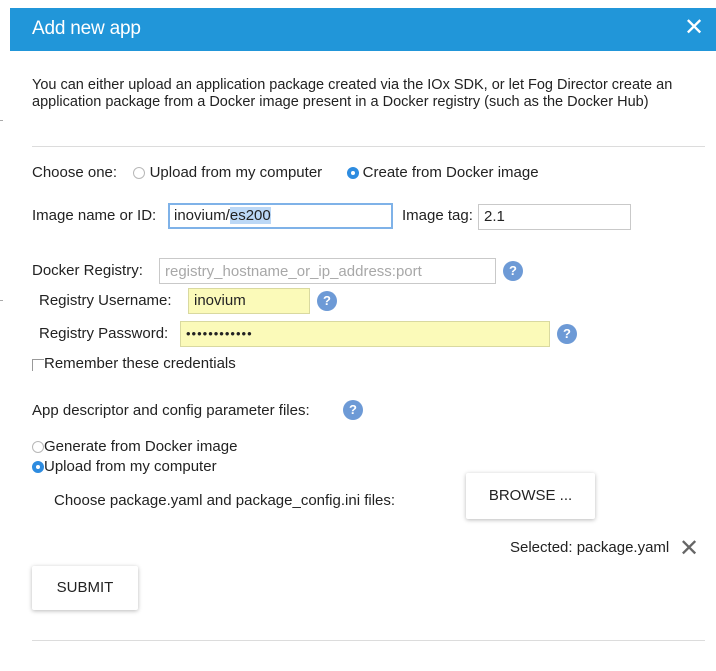 This screenshot has height=671, width=716. I want to click on username-help-icon: ?, so click(327, 301).